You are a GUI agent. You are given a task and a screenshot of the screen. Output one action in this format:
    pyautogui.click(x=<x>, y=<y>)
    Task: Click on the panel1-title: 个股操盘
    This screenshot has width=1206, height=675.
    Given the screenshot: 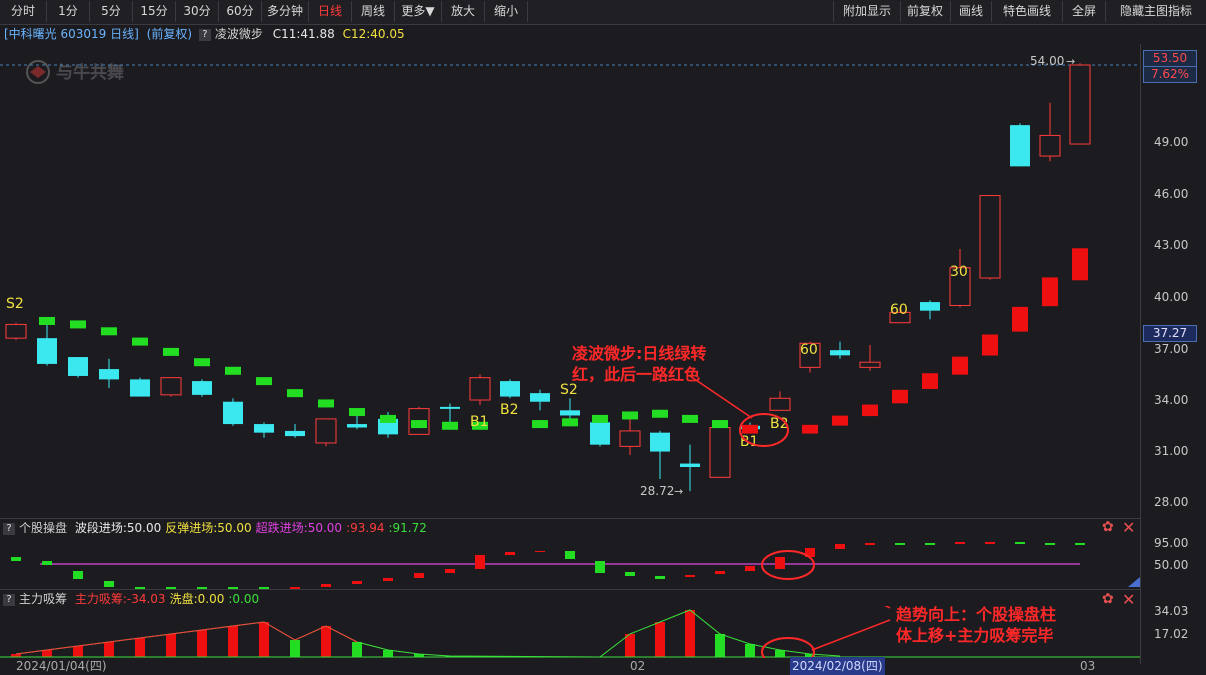 What is the action you would take?
    pyautogui.click(x=43, y=528)
    